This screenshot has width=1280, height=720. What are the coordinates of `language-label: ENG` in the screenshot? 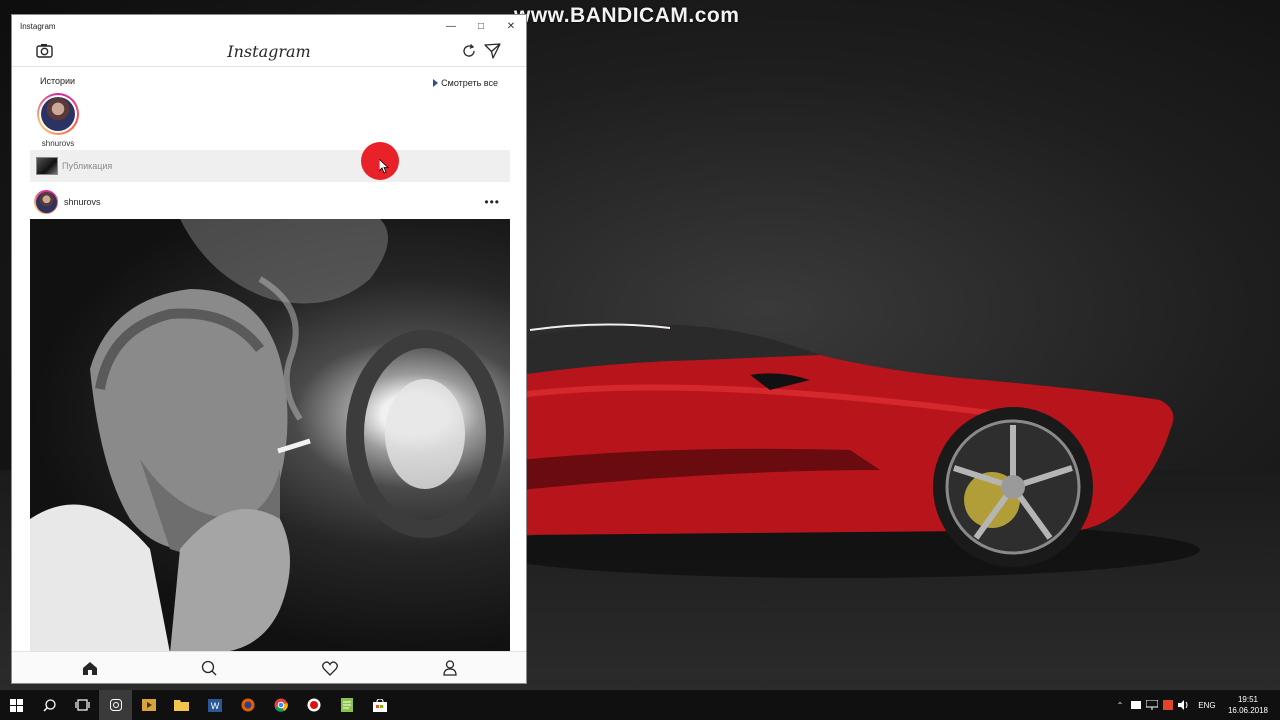 It's located at (1207, 705).